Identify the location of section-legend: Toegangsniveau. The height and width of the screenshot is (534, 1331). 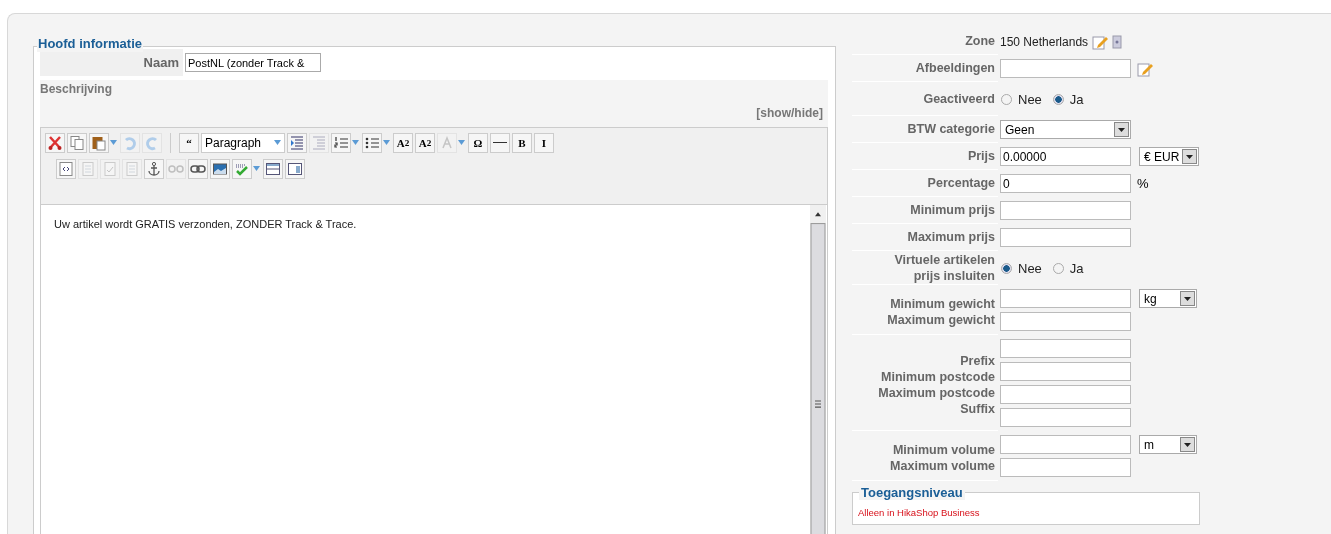
(912, 492).